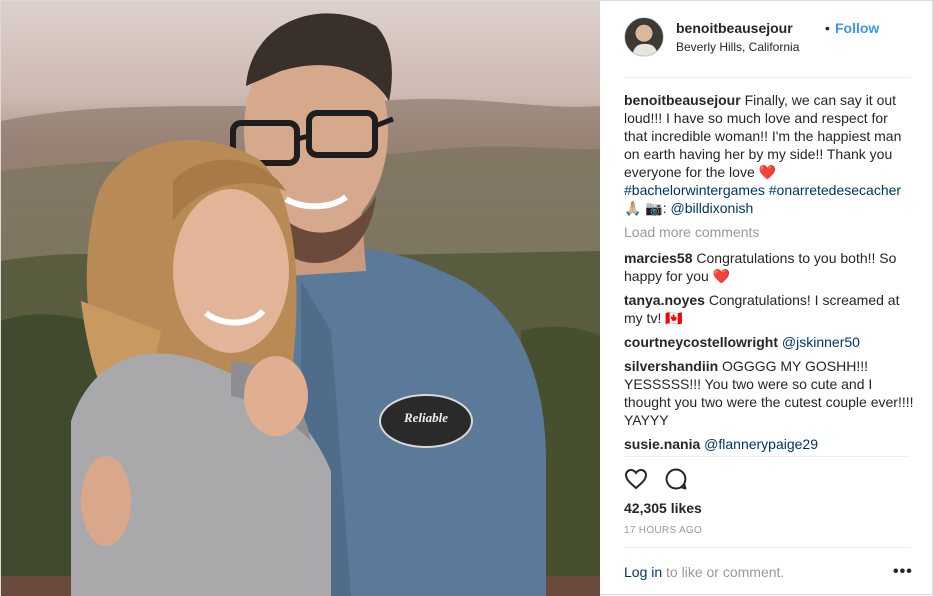 The height and width of the screenshot is (596, 933). What do you see at coordinates (721, 276) in the screenshot?
I see `comment-emoji: ❤️` at bounding box center [721, 276].